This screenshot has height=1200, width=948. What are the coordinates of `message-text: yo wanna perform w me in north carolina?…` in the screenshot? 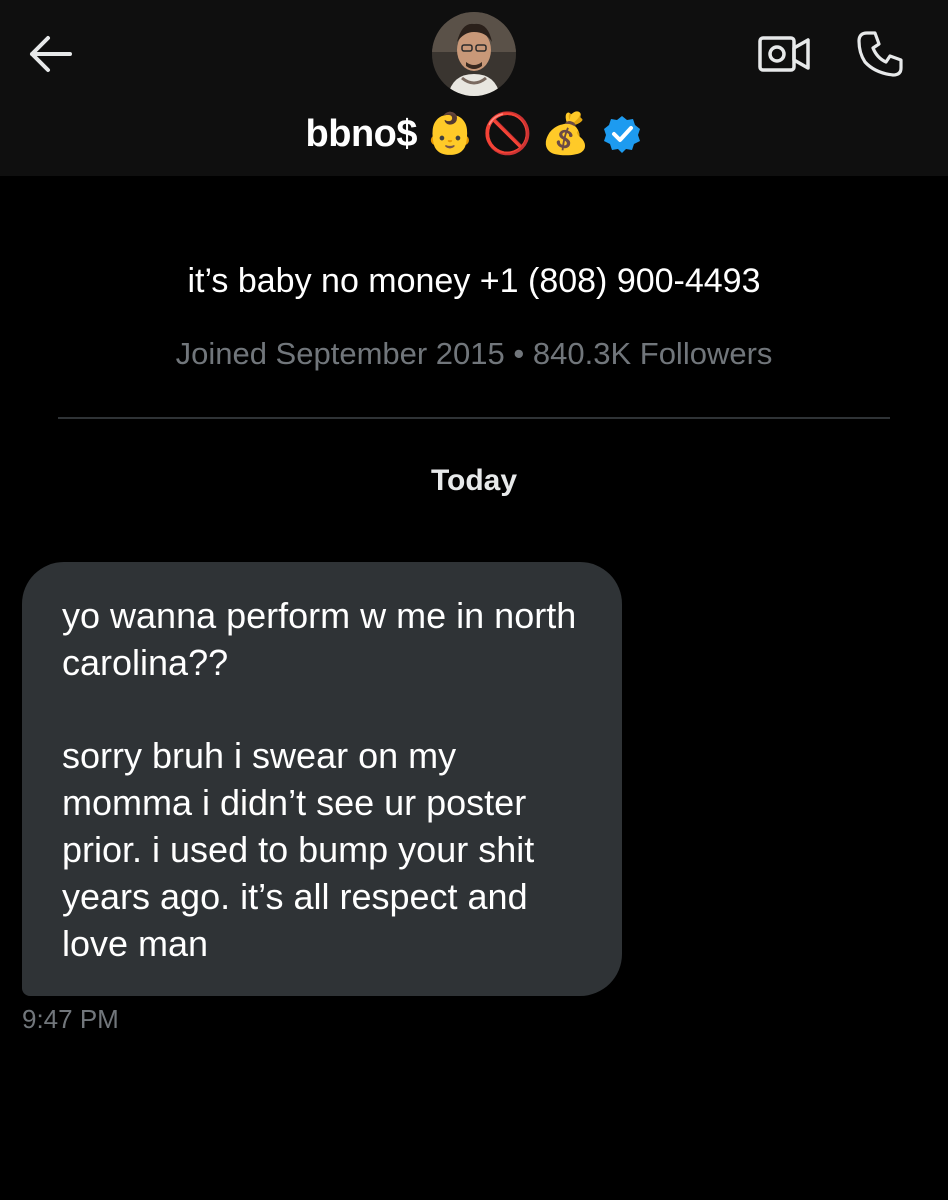 It's located at (324, 639).